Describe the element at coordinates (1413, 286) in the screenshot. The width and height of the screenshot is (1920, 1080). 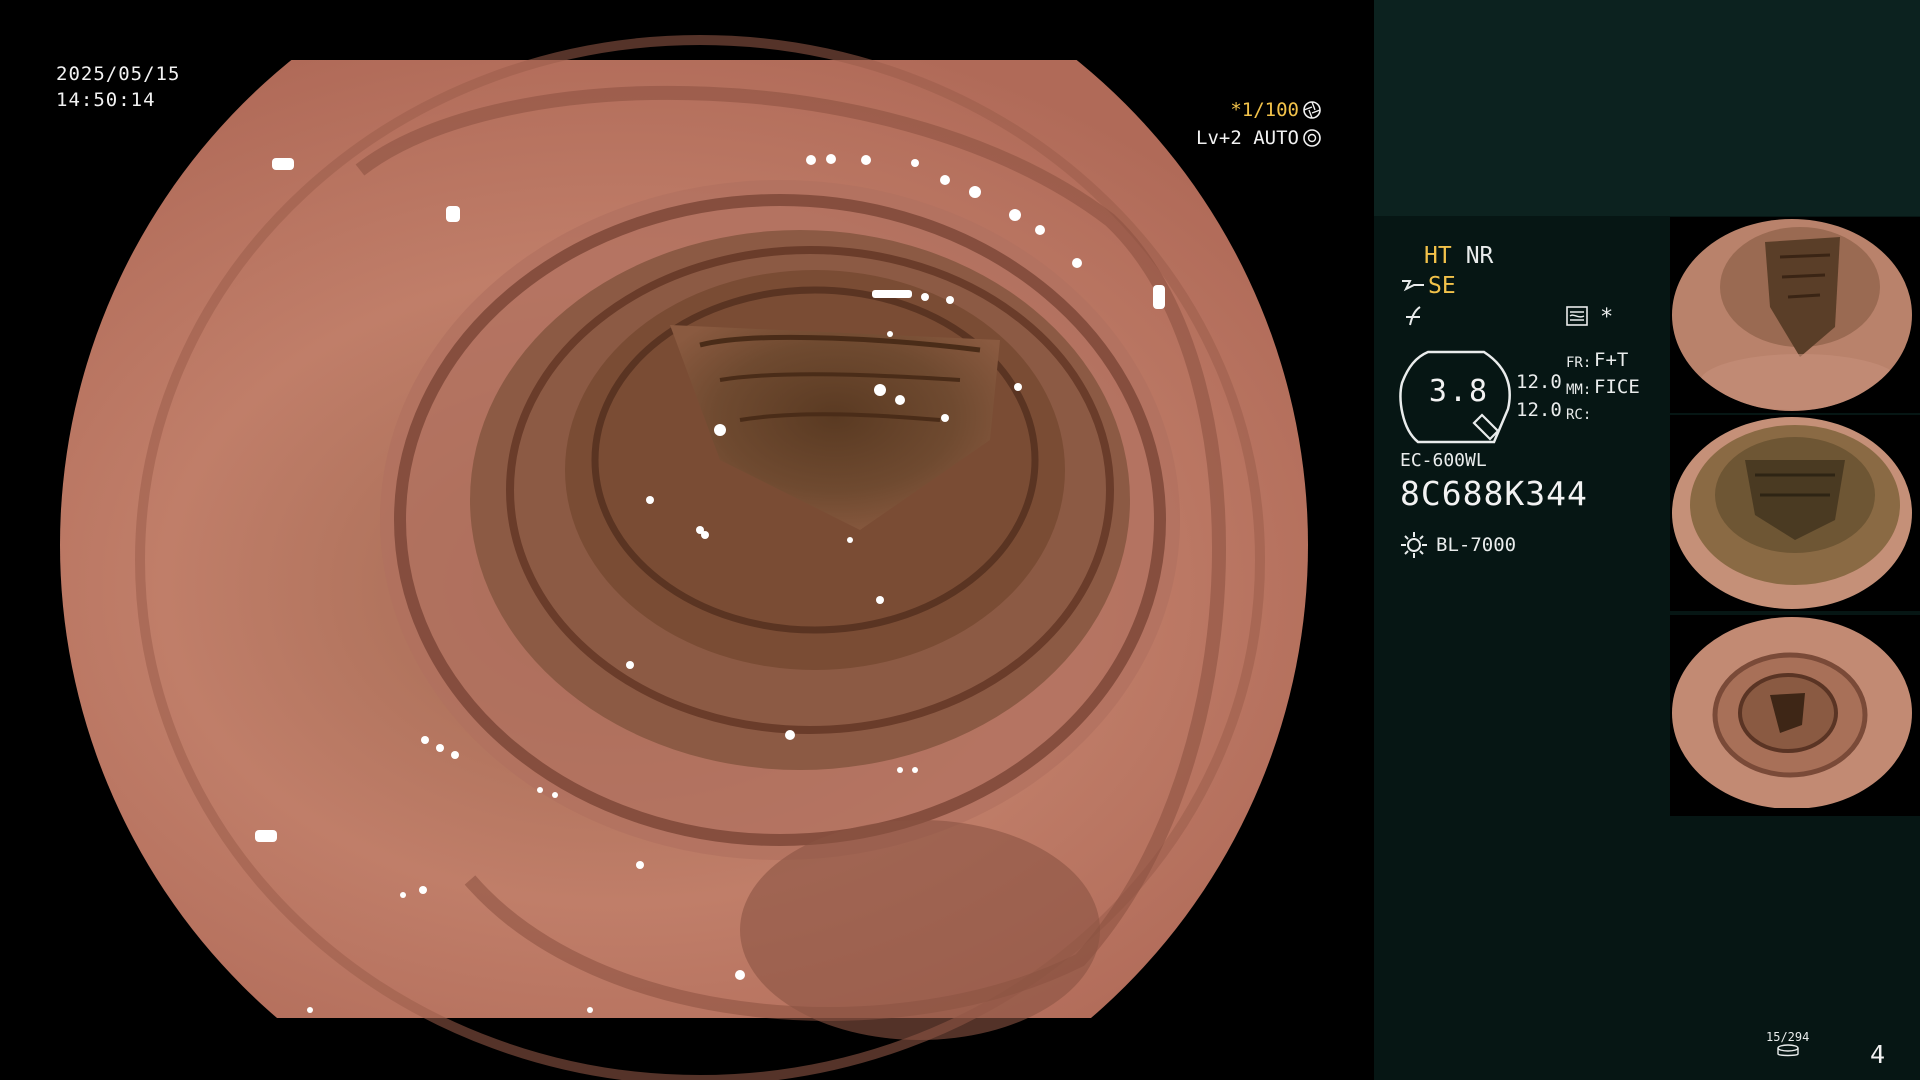
I see `enhance-mode-icon` at that location.